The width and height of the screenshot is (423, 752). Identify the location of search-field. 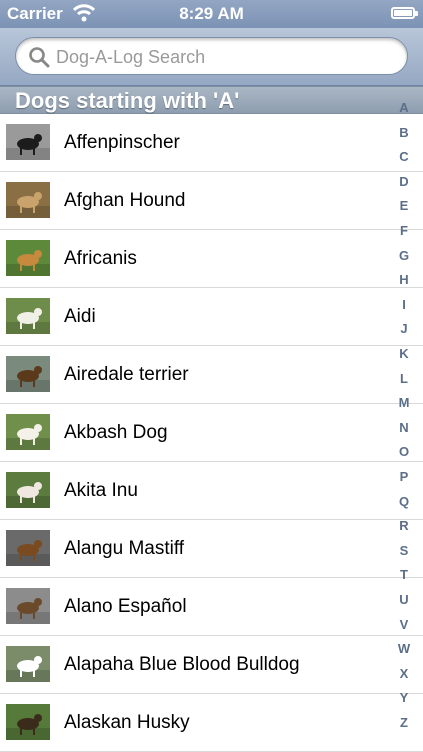
(211, 56).